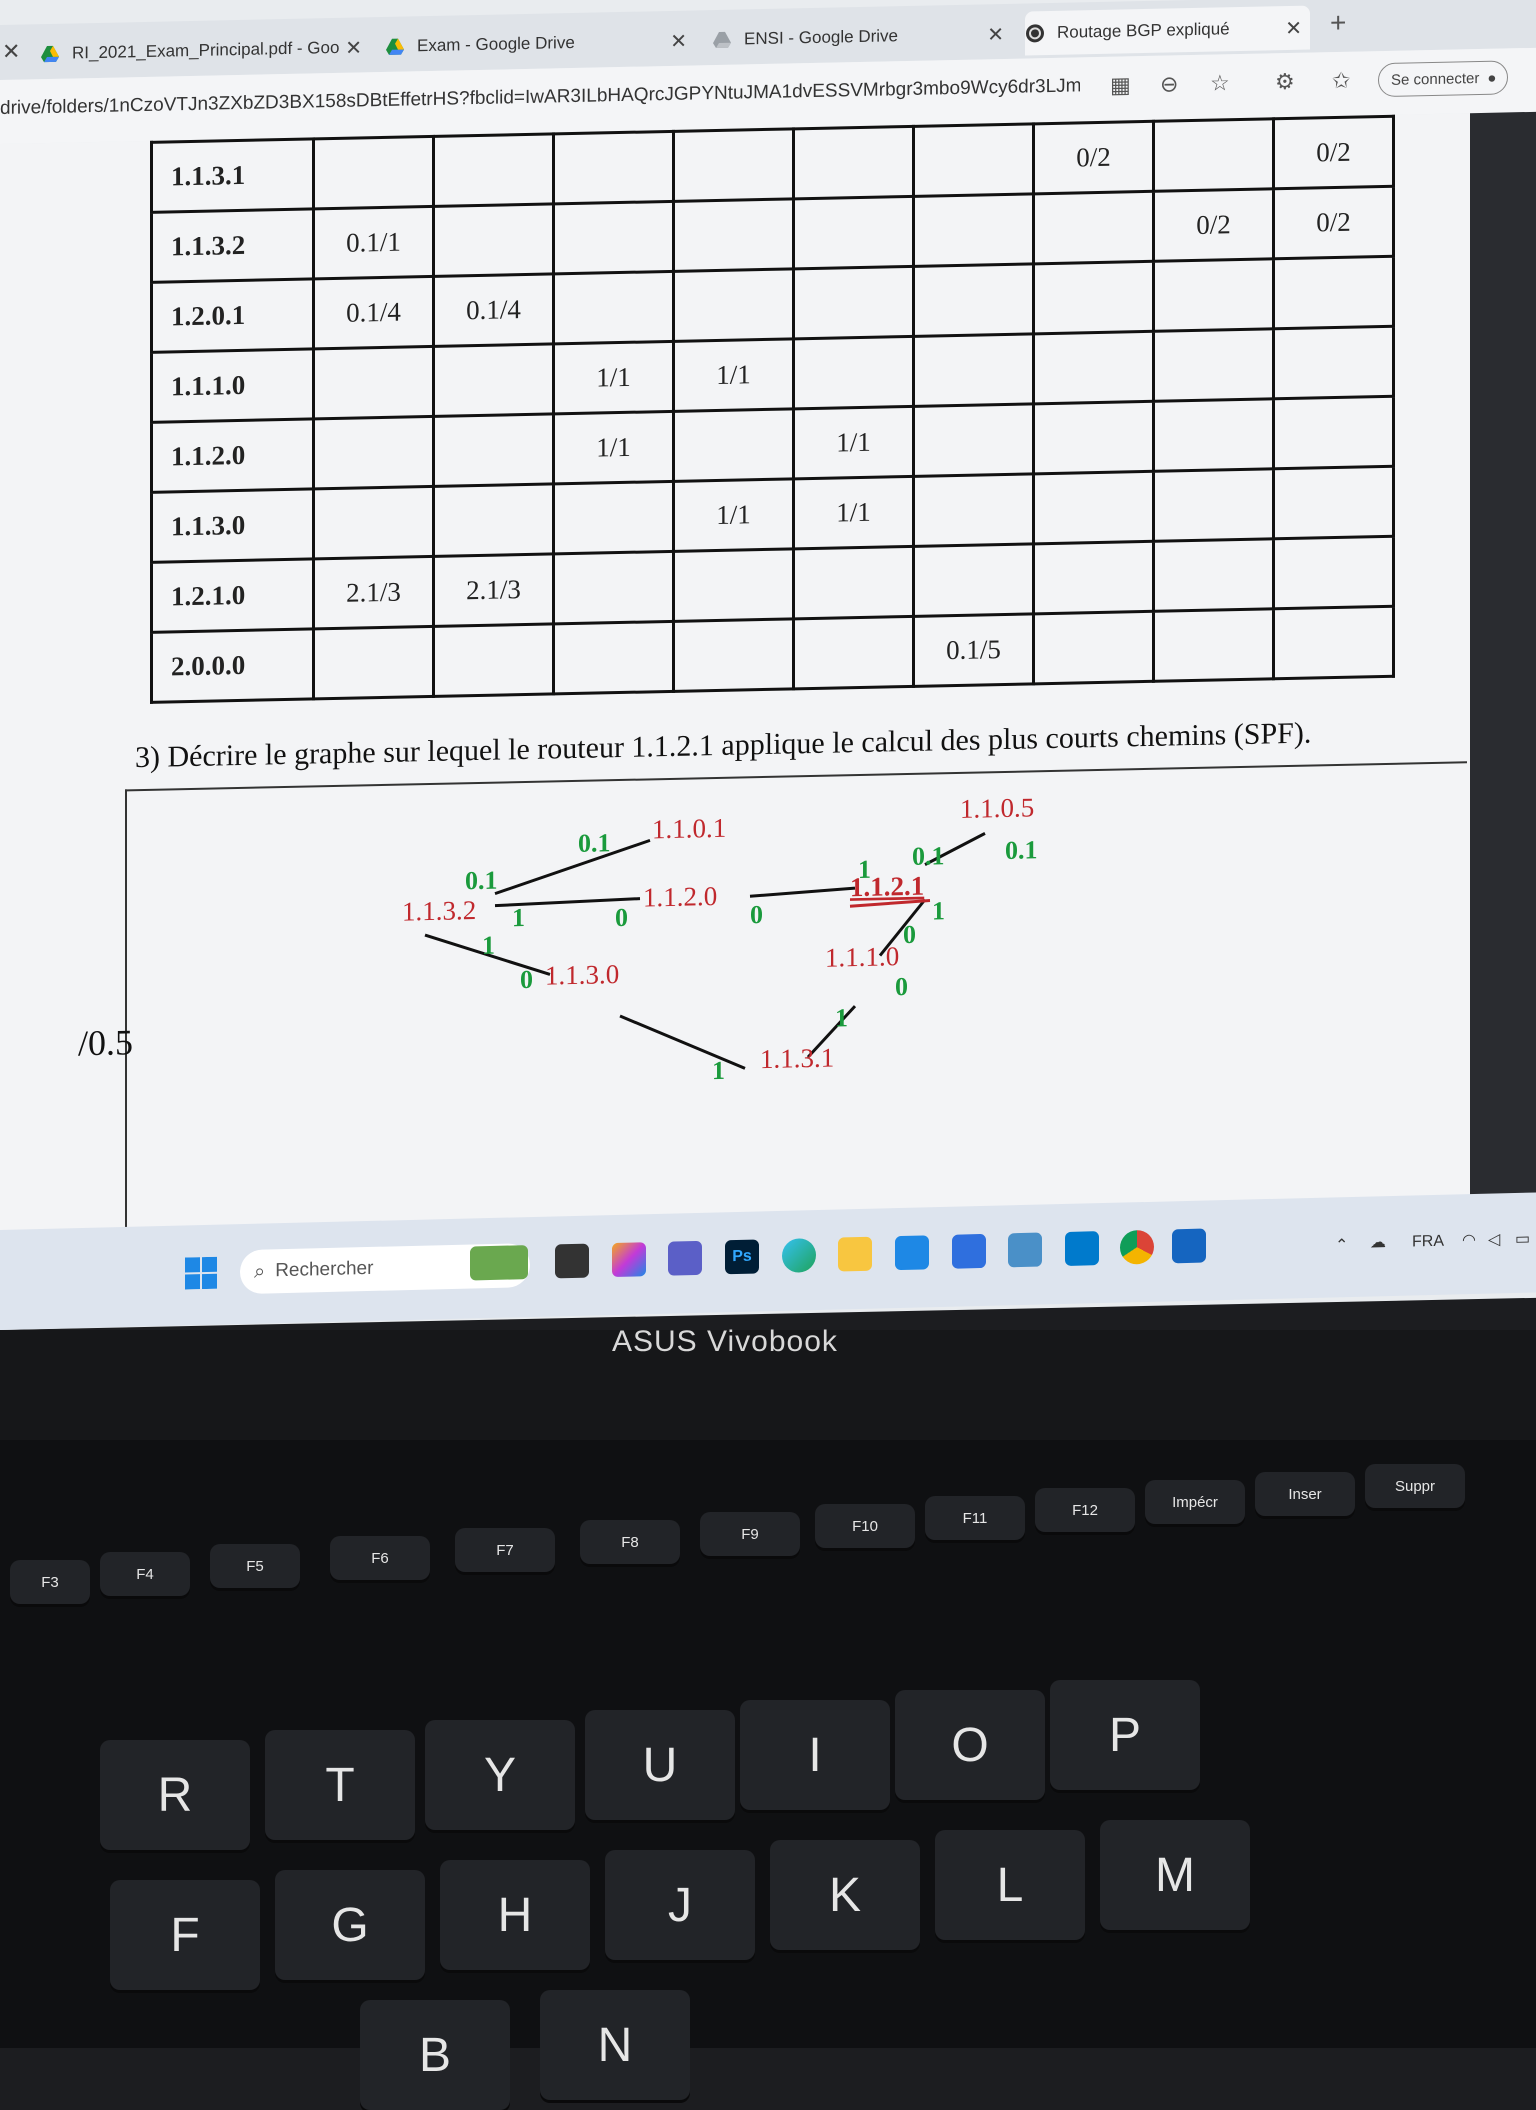  What do you see at coordinates (1010, 1885) in the screenshot?
I see `key-l: L` at bounding box center [1010, 1885].